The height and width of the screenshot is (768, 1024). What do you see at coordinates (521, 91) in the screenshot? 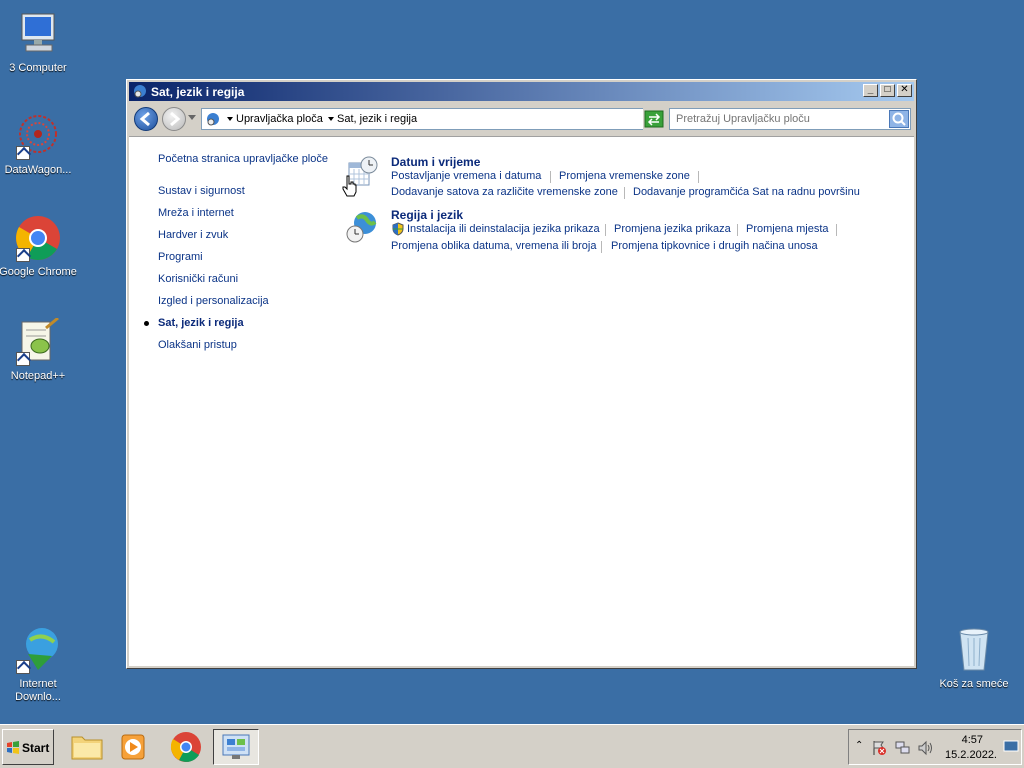
I see `window-titlebar: Sat, jezik i regija _ □ ✕` at bounding box center [521, 91].